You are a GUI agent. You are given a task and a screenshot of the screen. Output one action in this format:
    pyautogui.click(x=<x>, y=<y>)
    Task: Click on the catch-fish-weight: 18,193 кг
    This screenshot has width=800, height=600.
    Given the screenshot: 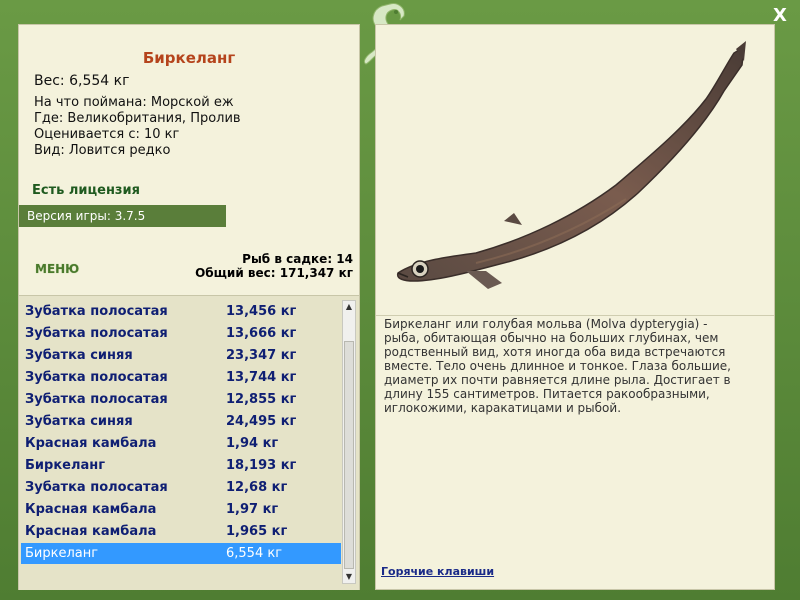 What is the action you would take?
    pyautogui.click(x=261, y=465)
    